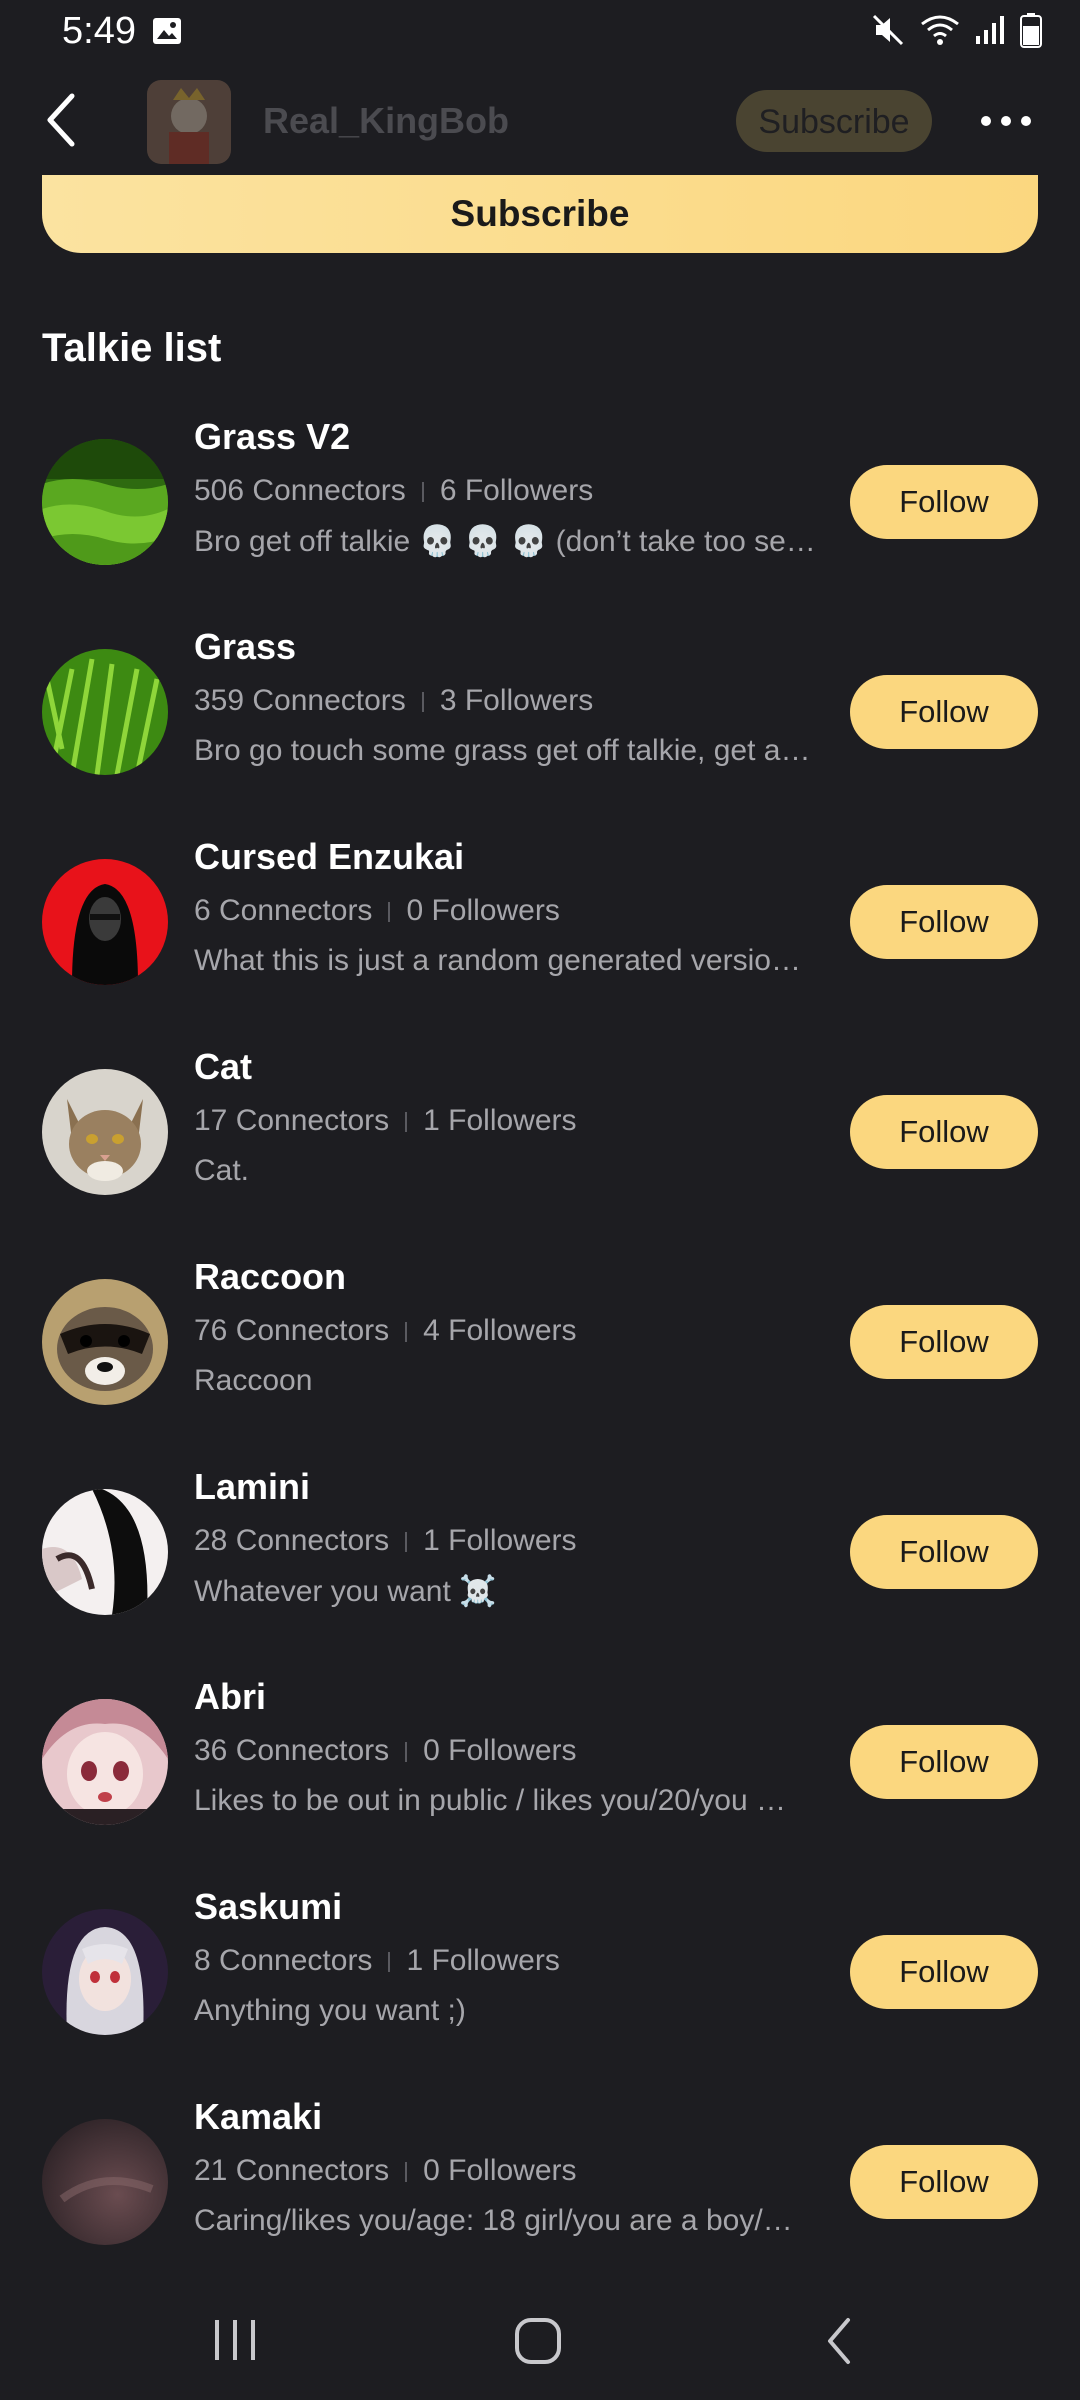 Image resolution: width=1080 pixels, height=2400 pixels. What do you see at coordinates (940, 30) in the screenshot?
I see `wifi-icon` at bounding box center [940, 30].